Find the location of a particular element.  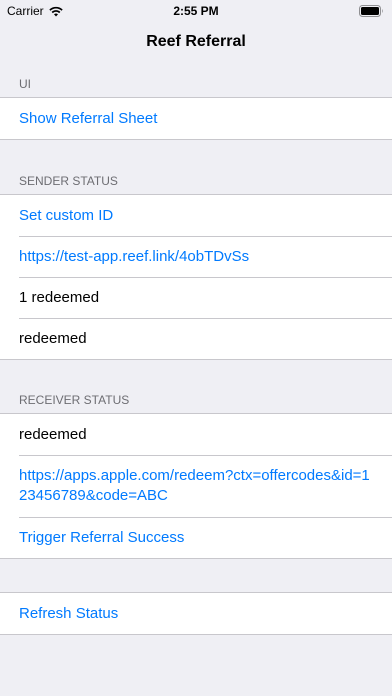

sender-redeemed-count: 1 redeemed is located at coordinates (196, 297).